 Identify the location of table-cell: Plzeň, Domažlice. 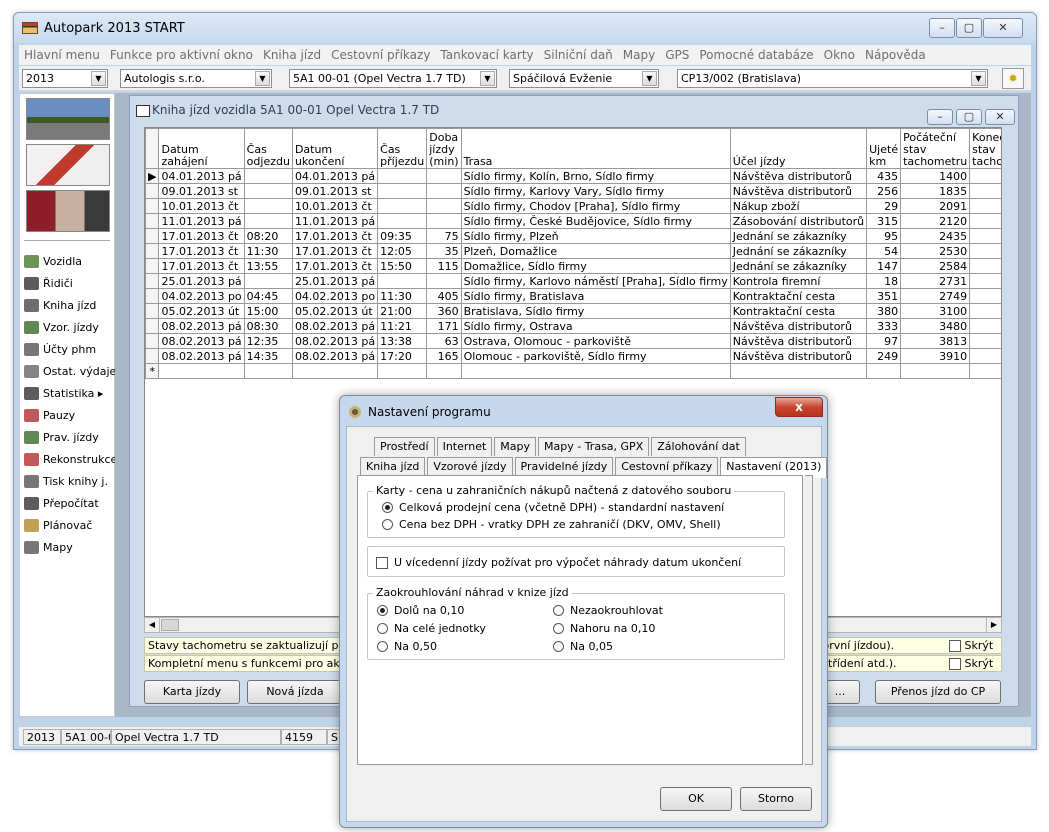
(595, 251).